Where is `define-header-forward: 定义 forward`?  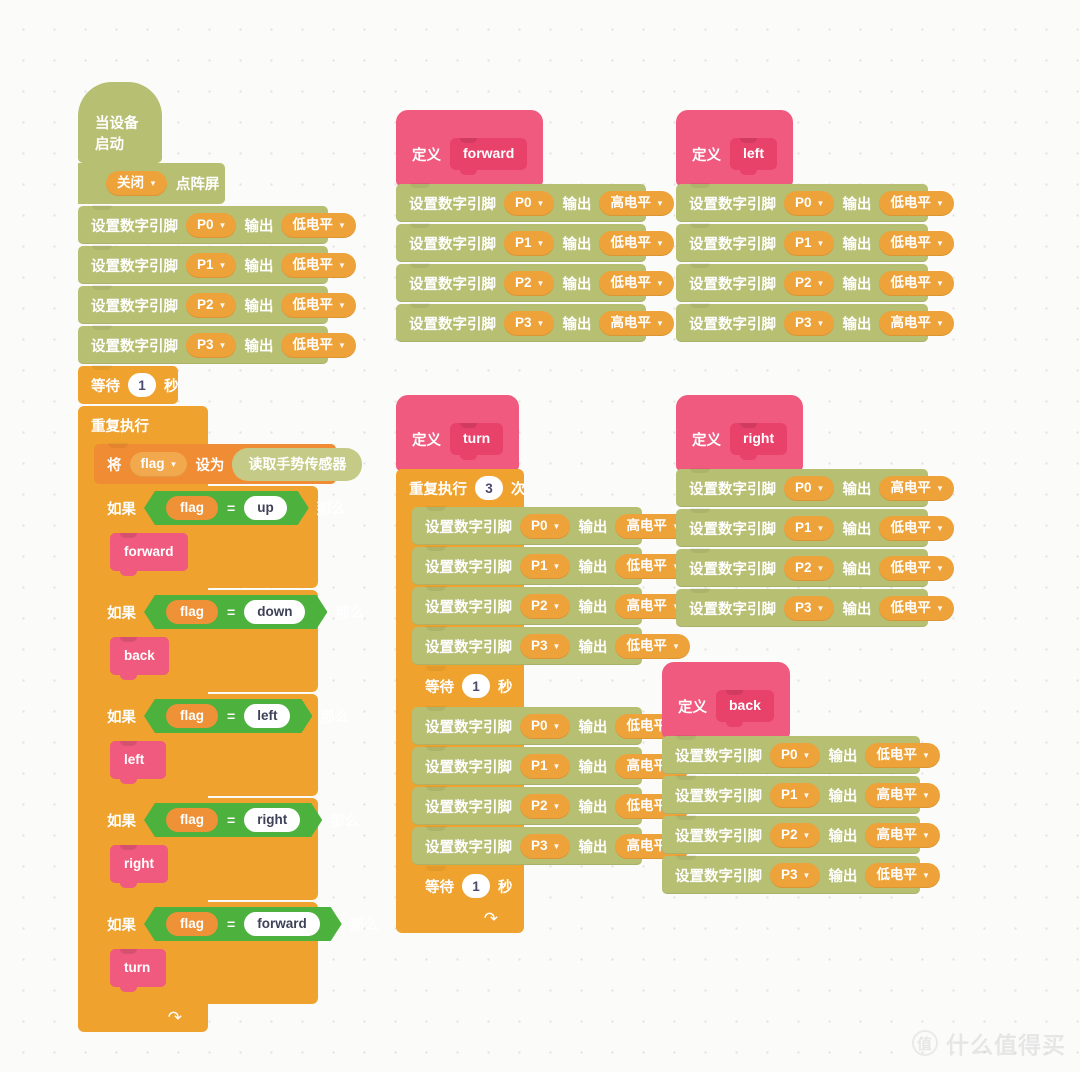 define-header-forward: 定义 forward is located at coordinates (470, 148).